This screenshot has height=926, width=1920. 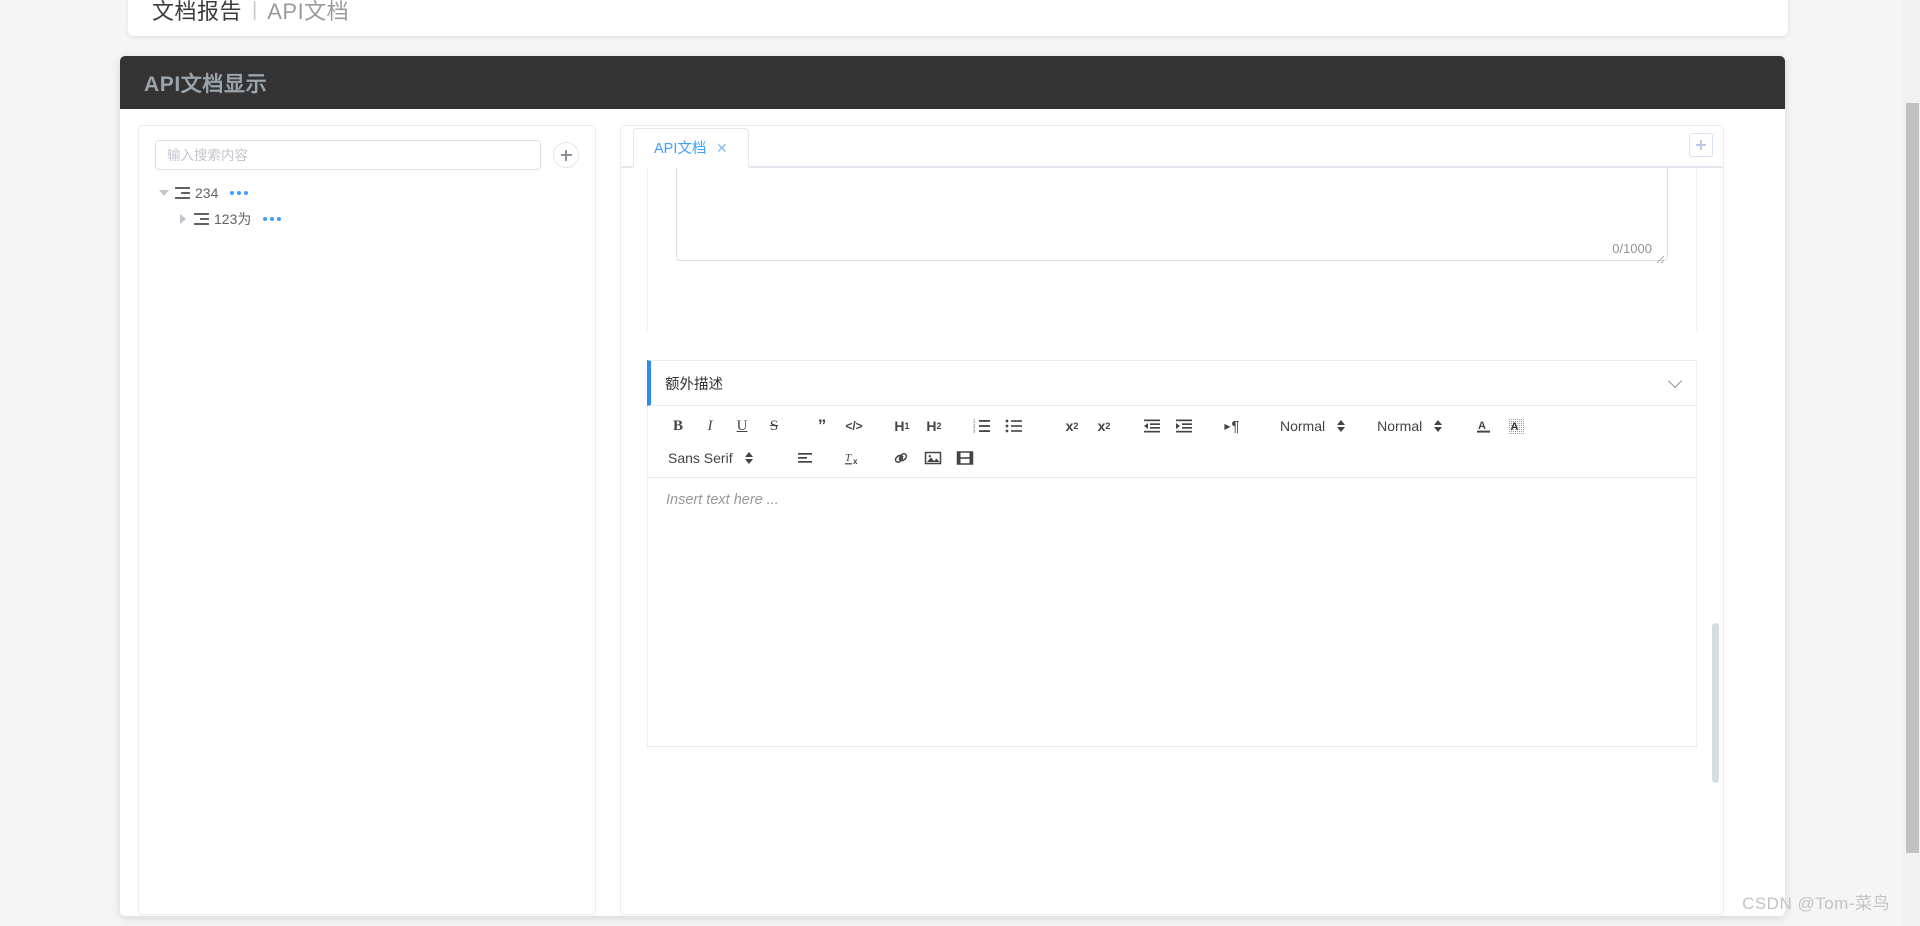 I want to click on video-button, so click(x=965, y=458).